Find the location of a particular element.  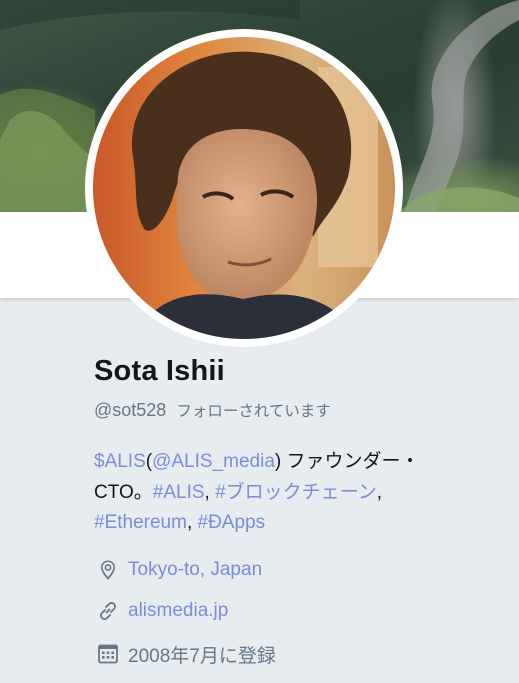

location-row: Tokyo-to, Japan is located at coordinates (178, 570).